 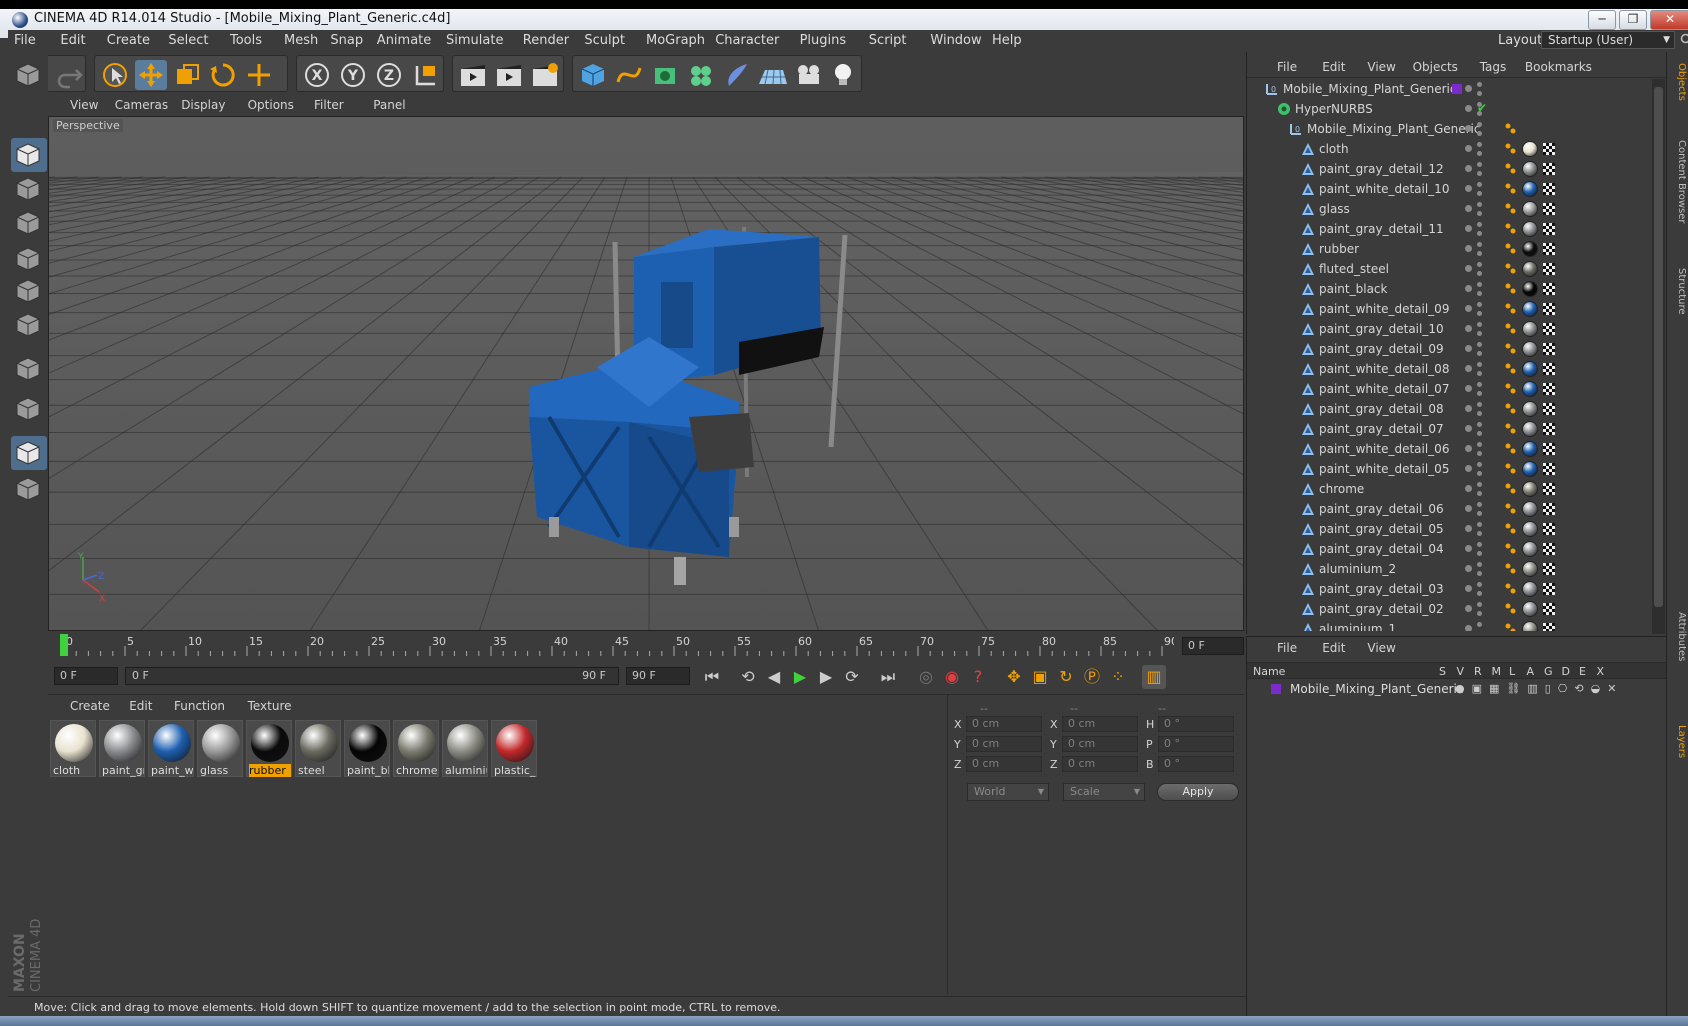 I want to click on object-menu-bookmarks: Bookmarks, so click(x=1558, y=67).